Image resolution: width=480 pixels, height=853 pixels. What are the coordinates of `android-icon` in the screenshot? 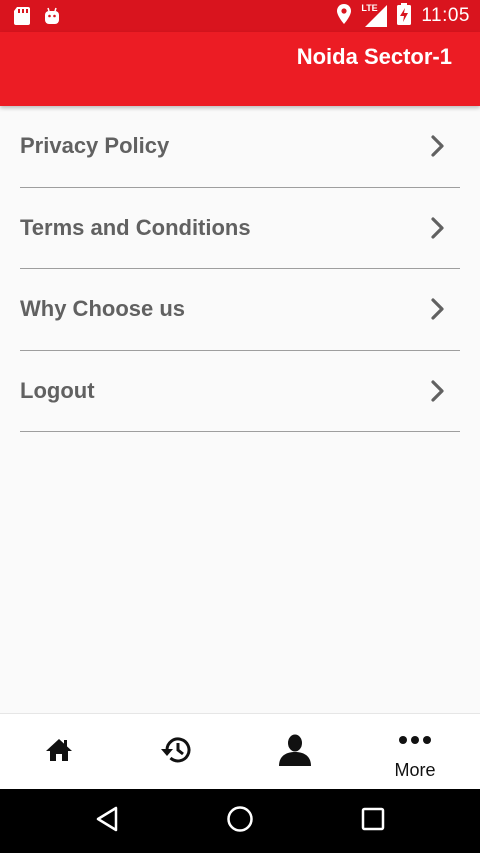 It's located at (52, 18).